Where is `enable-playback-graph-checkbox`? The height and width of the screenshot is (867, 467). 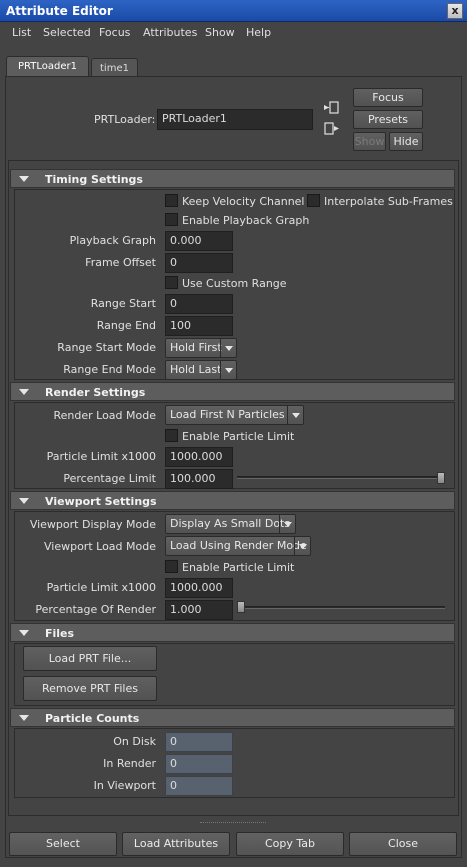 enable-playback-graph-checkbox is located at coordinates (171, 219).